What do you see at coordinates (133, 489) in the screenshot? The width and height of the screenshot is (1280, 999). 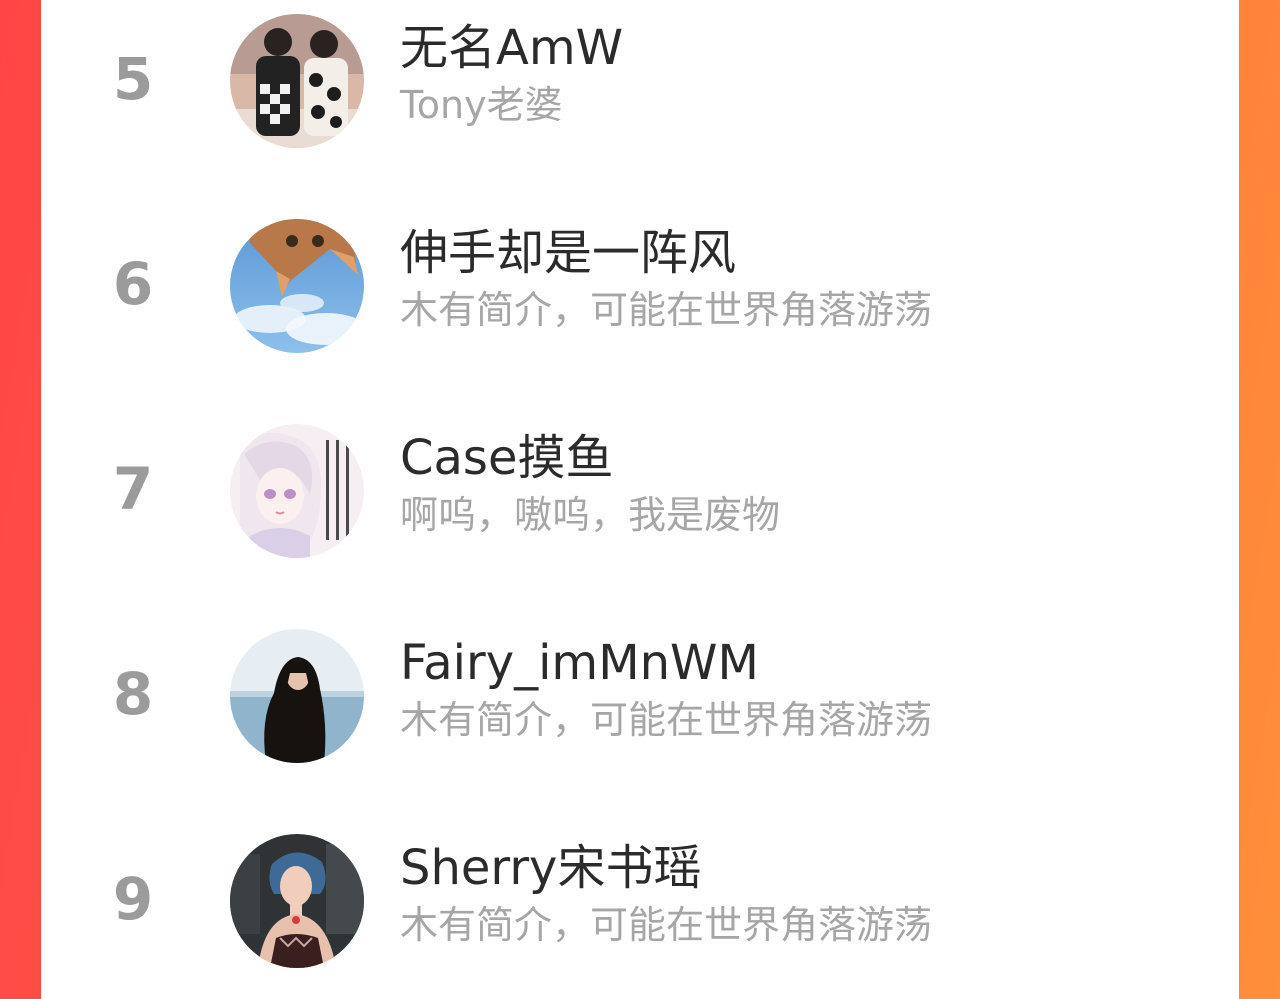 I see `rank-number: 7` at bounding box center [133, 489].